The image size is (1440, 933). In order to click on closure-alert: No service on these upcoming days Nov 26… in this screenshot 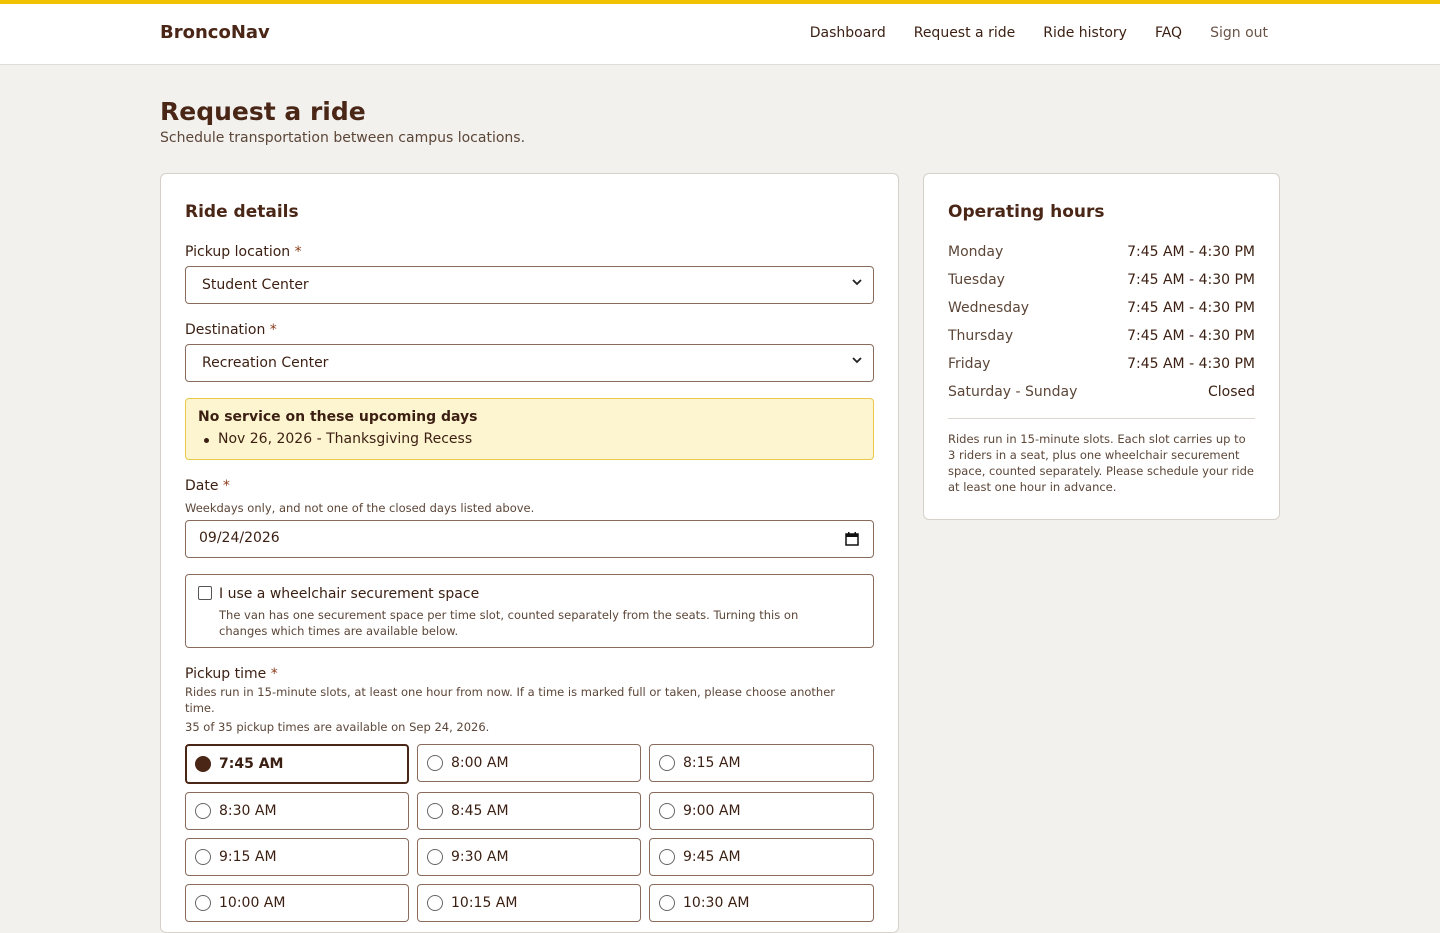, I will do `click(529, 429)`.